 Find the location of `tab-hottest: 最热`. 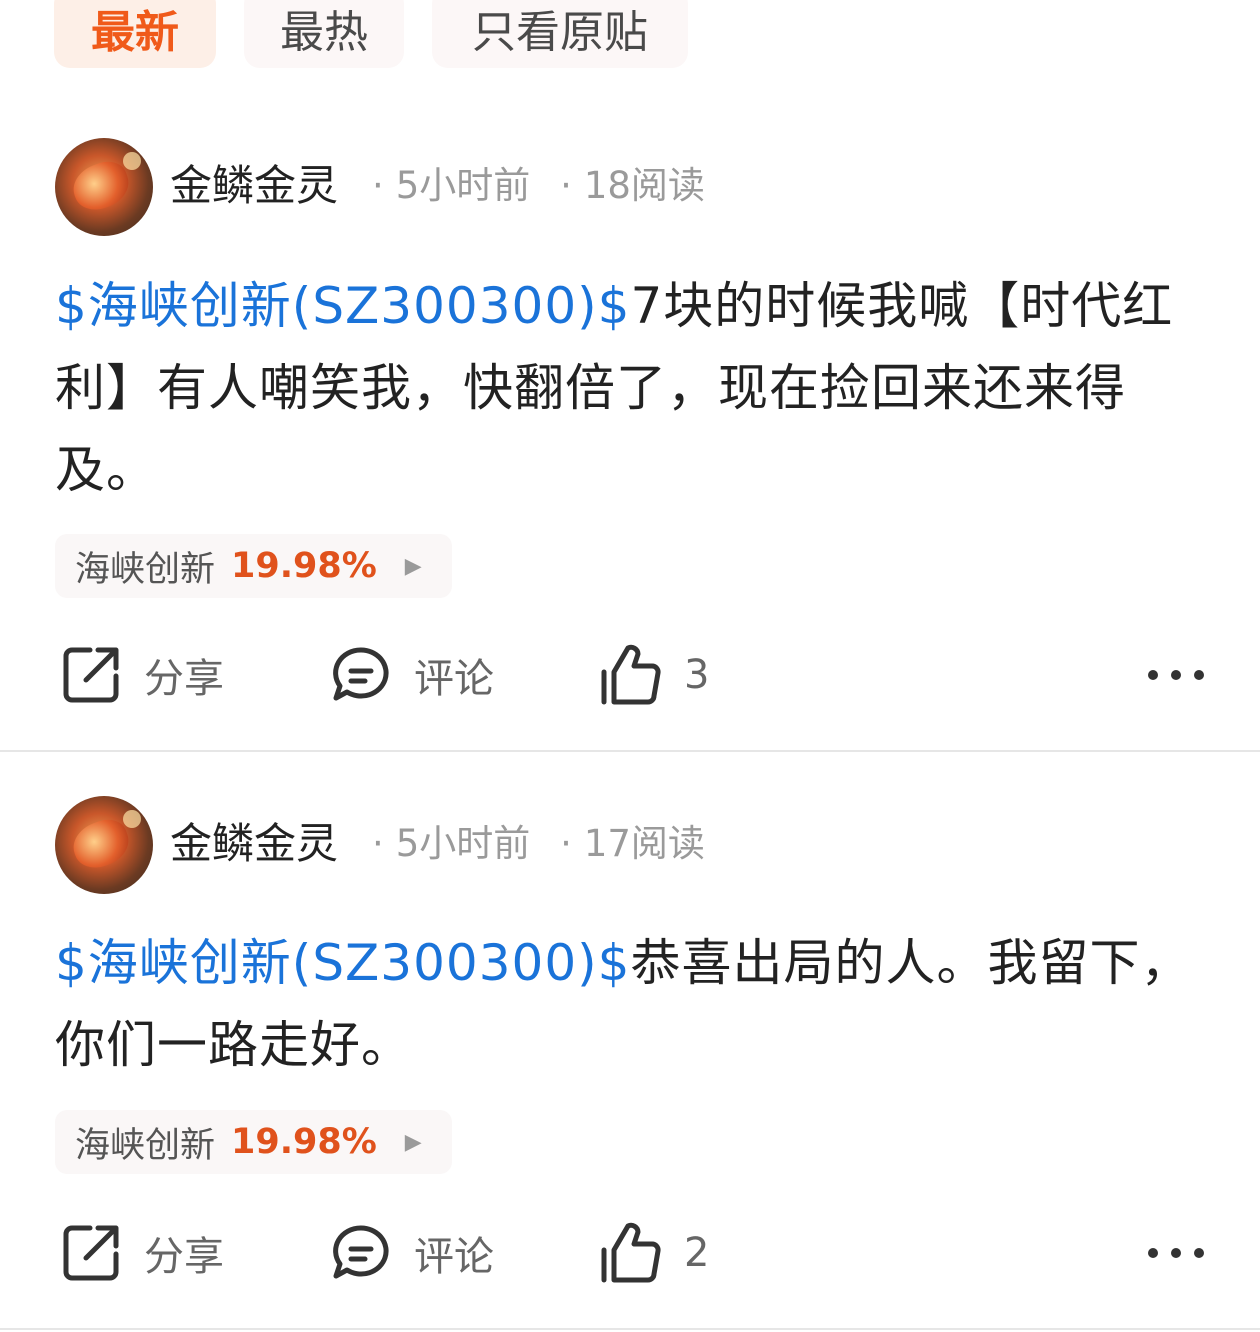

tab-hottest: 最热 is located at coordinates (324, 34).